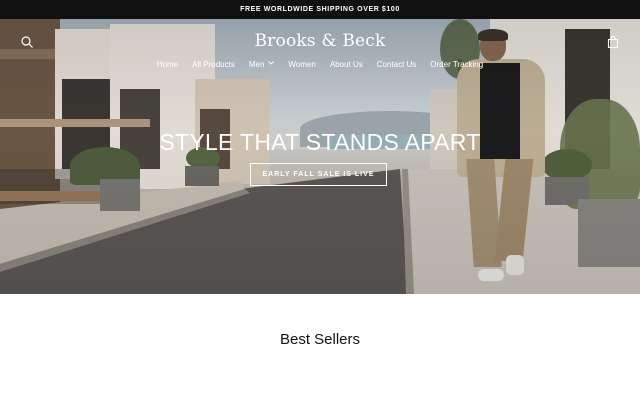  I want to click on cart-icon, so click(613, 42).